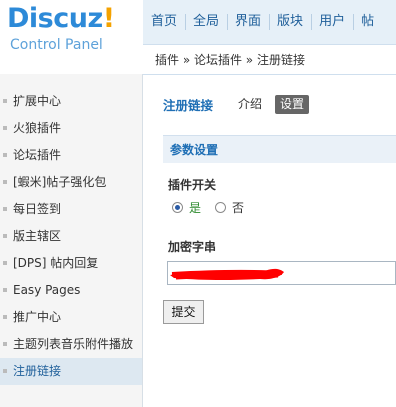 This screenshot has width=396, height=407. Describe the element at coordinates (71, 209) in the screenshot. I see `sidebar-item-daily-signin: 每日签到` at that location.